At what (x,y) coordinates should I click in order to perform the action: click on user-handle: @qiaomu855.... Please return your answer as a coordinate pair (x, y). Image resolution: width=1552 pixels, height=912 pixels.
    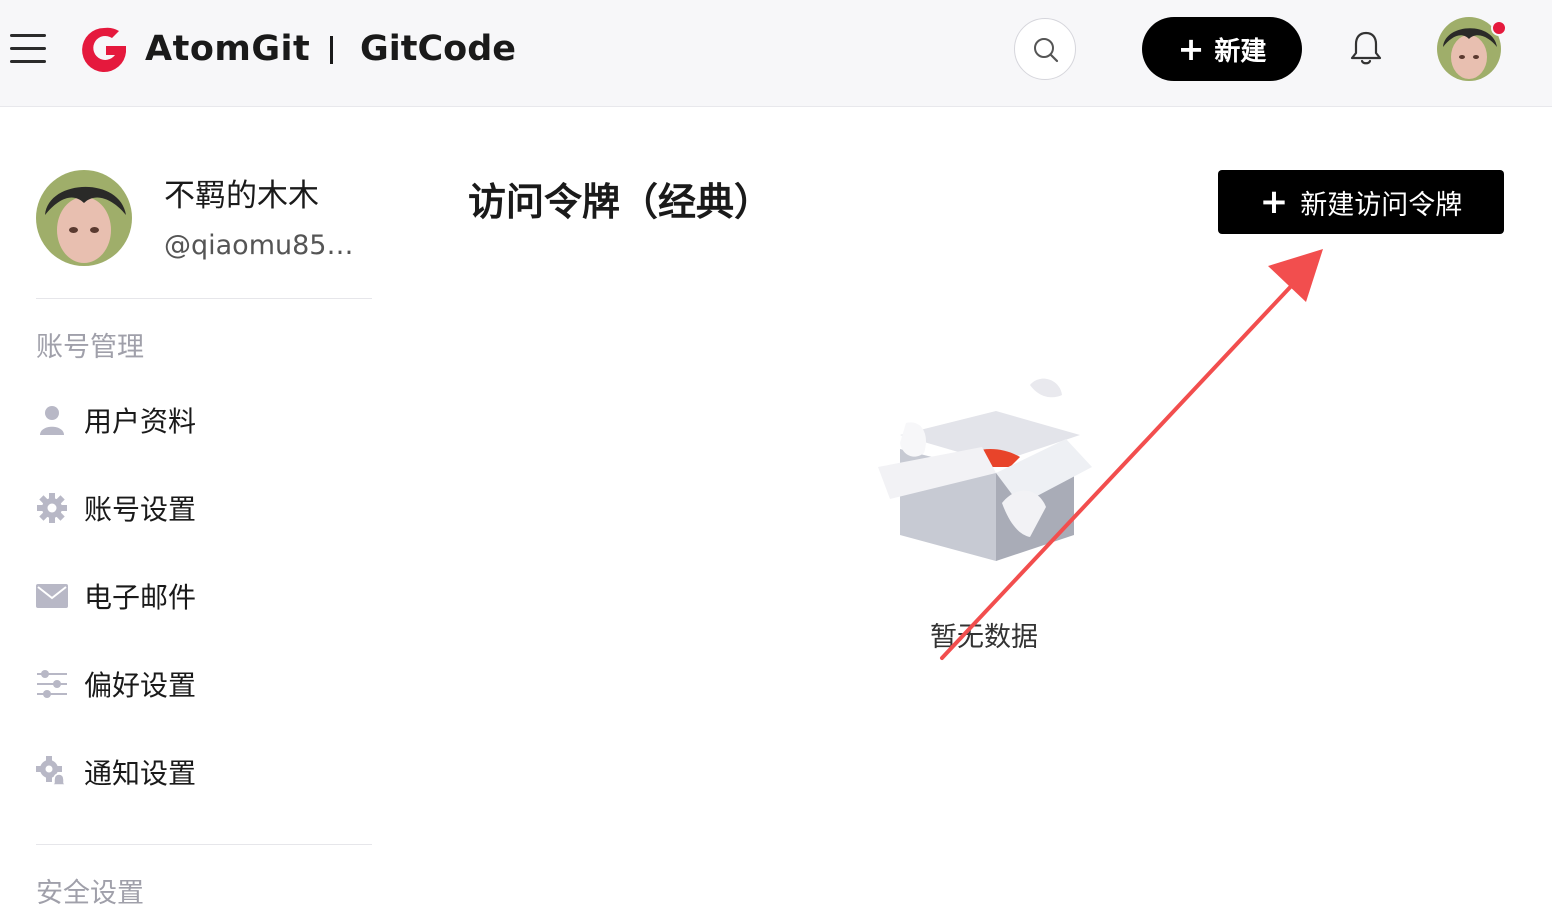
    Looking at the image, I should click on (264, 245).